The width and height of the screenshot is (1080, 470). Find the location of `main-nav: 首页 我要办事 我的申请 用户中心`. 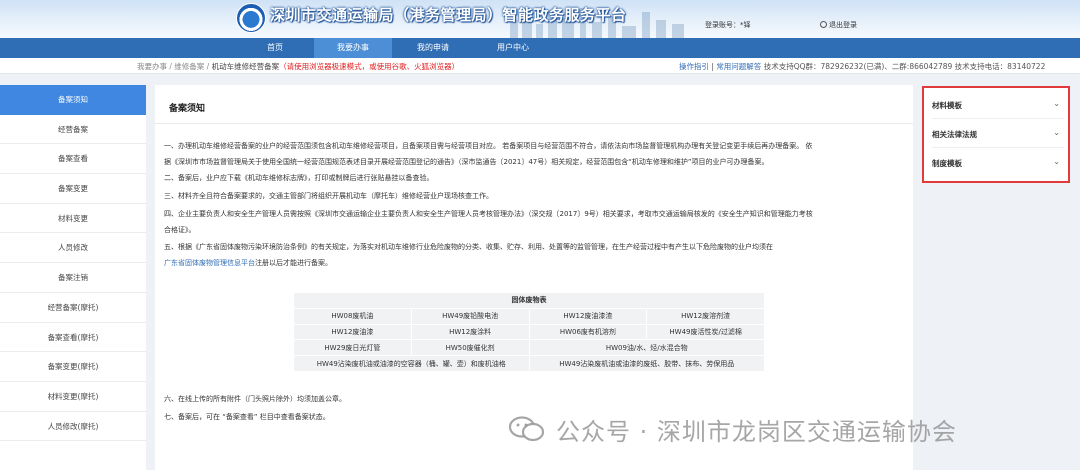

main-nav: 首页 我要办事 我的申请 用户中心 is located at coordinates (540, 48).